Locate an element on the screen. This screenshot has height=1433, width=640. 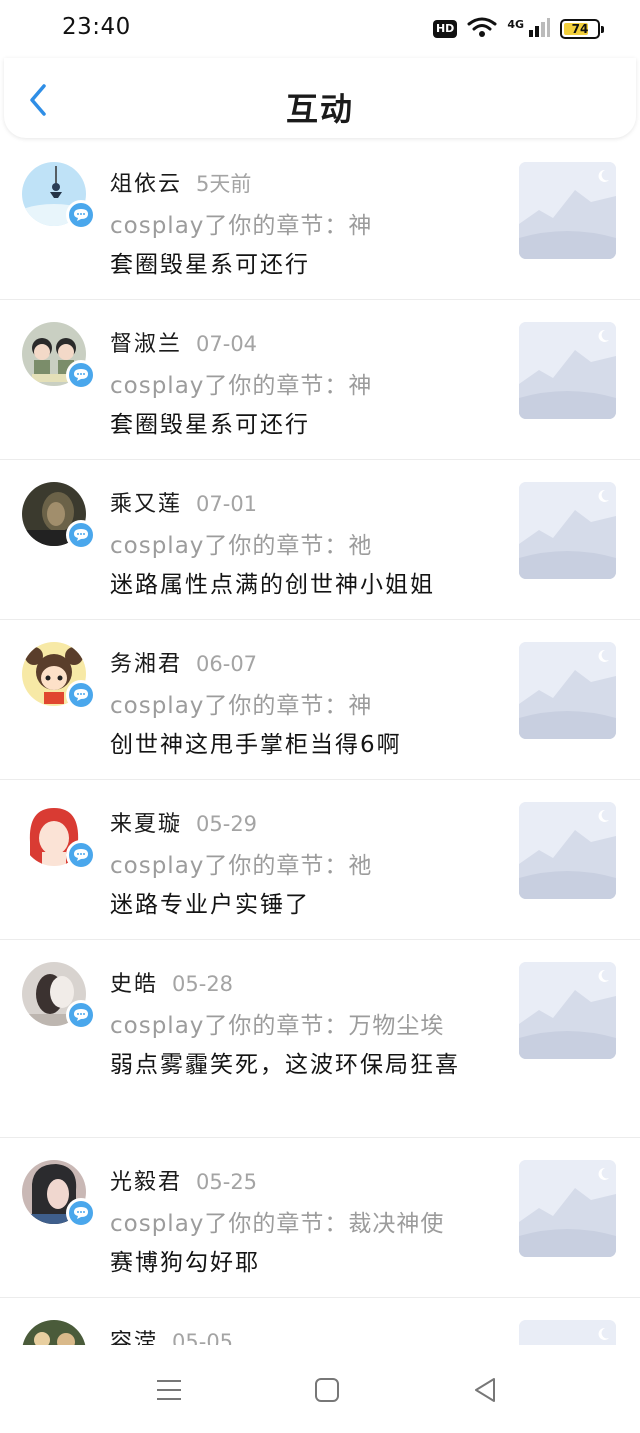
user-name: 务湘君 is located at coordinates (146, 662).